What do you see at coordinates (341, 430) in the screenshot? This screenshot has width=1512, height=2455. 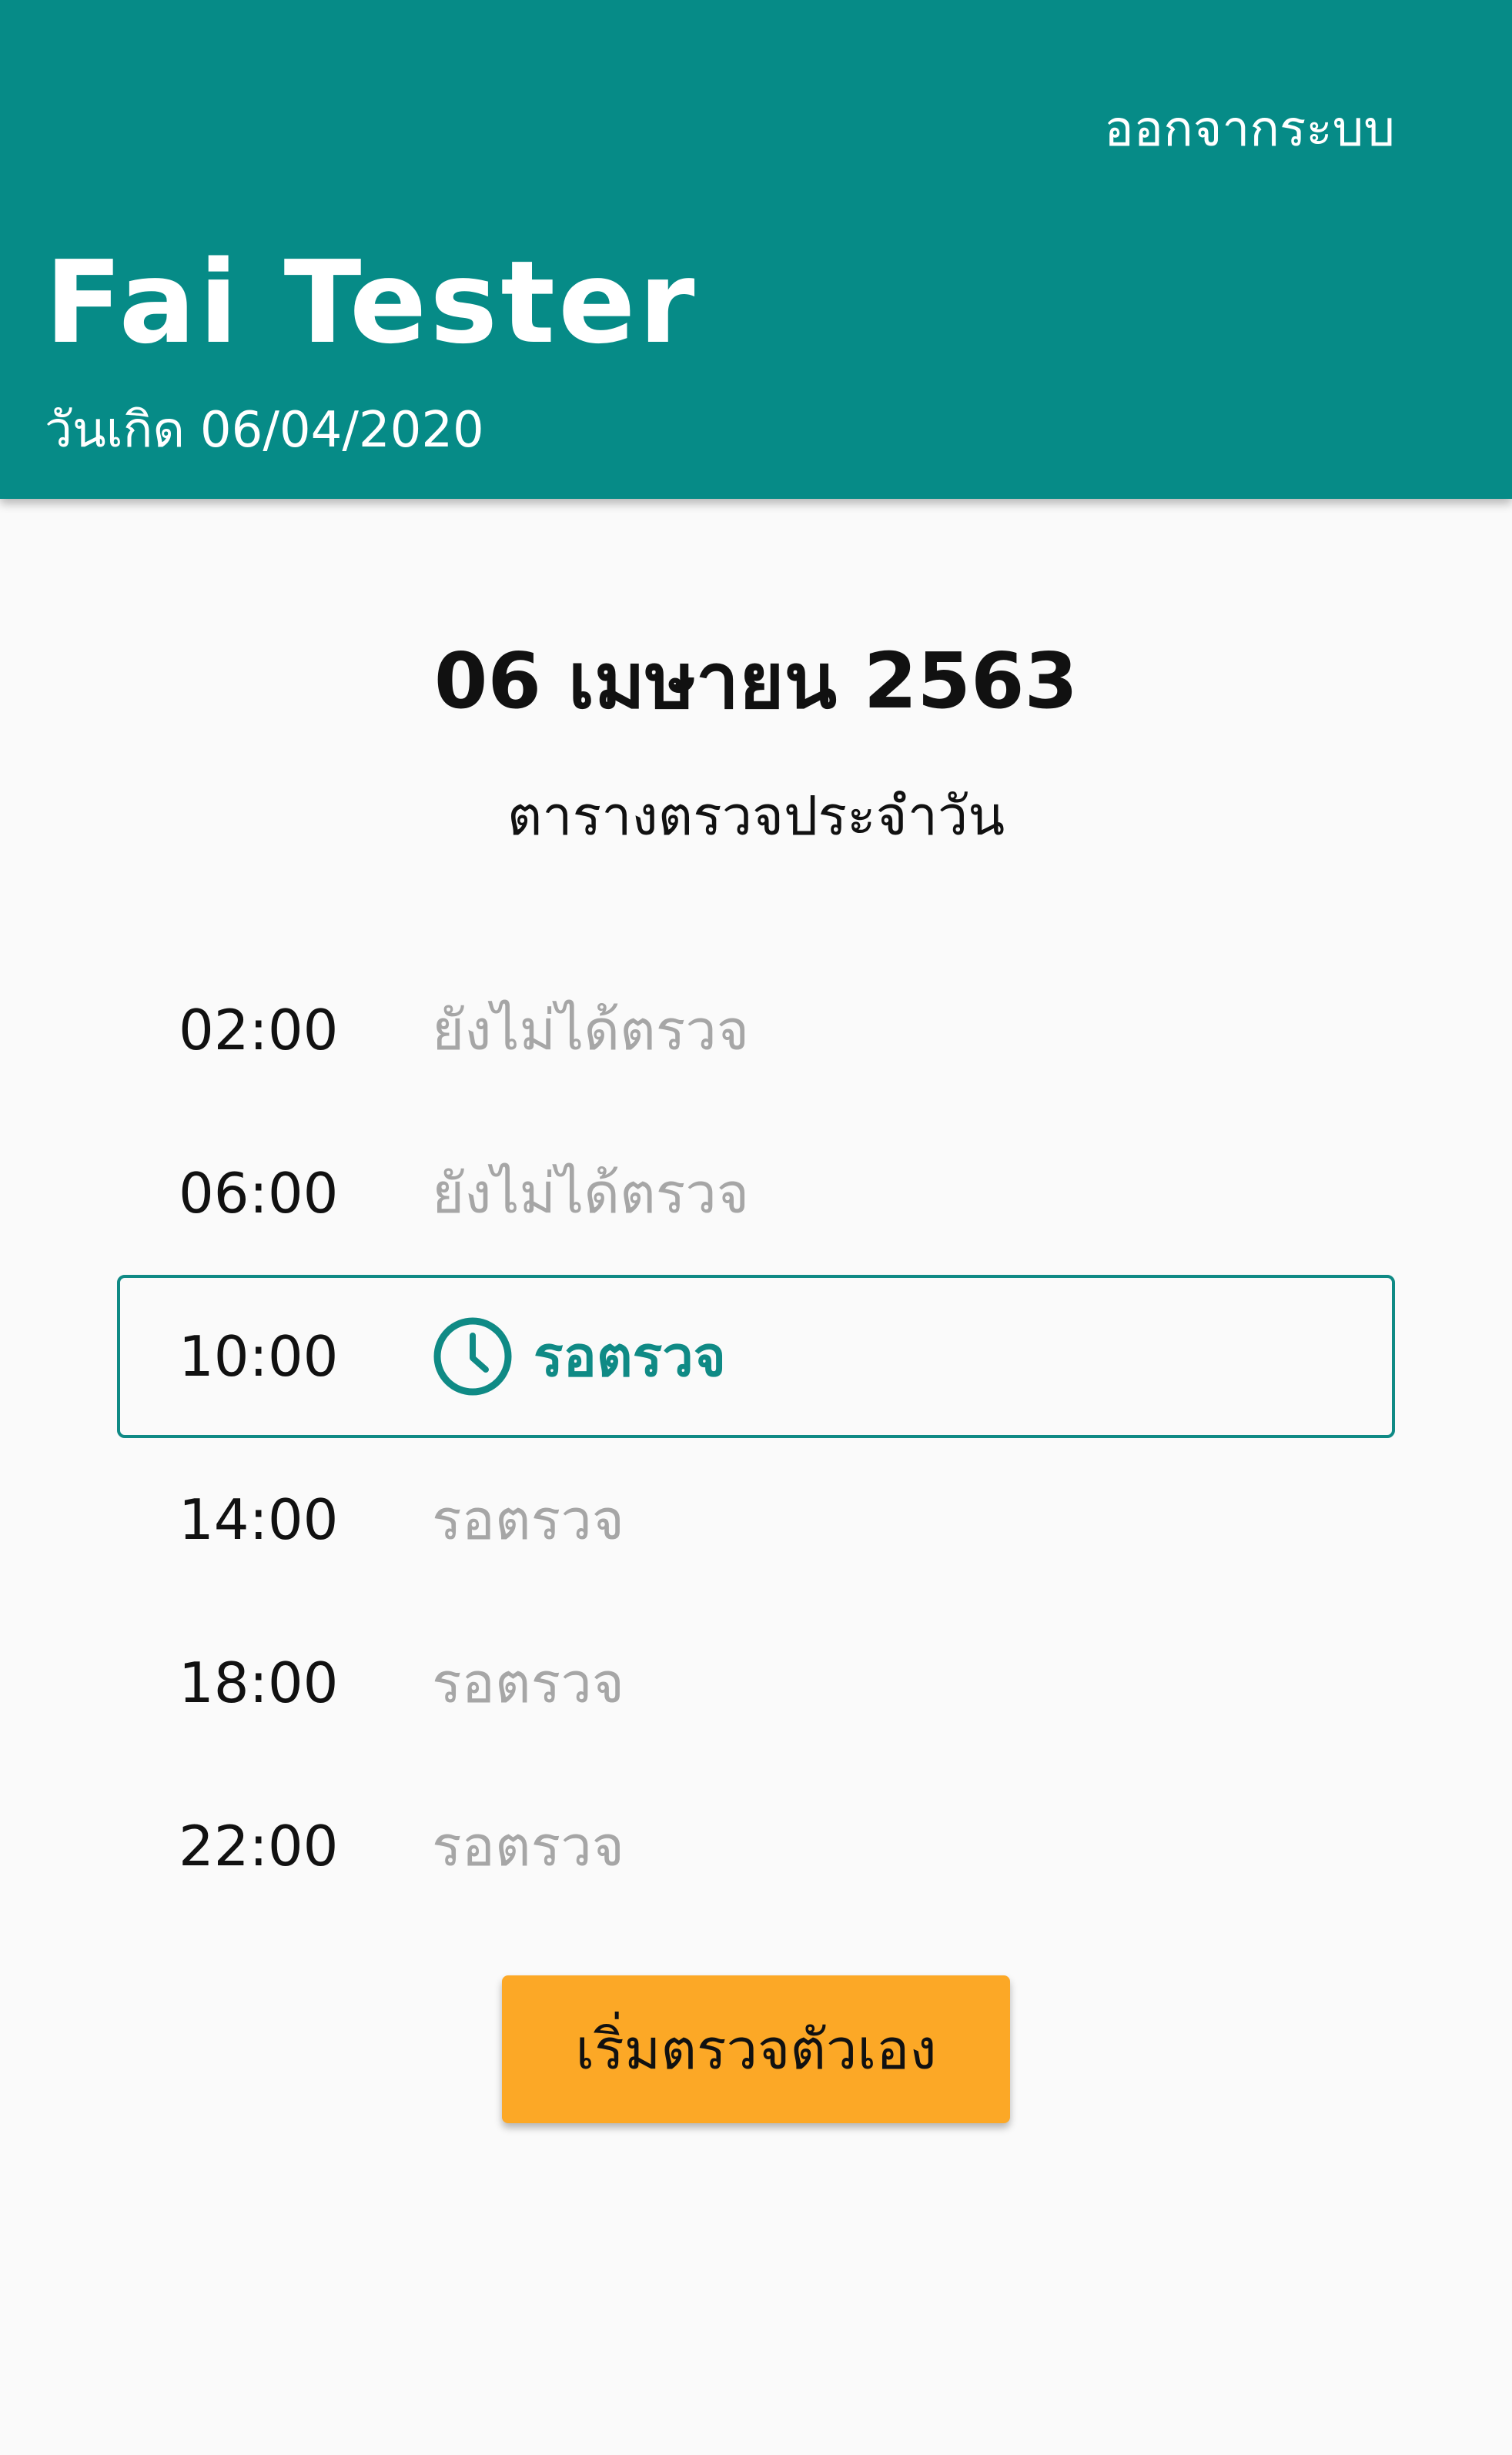 I see `birth-date-value: 06/04/2020` at bounding box center [341, 430].